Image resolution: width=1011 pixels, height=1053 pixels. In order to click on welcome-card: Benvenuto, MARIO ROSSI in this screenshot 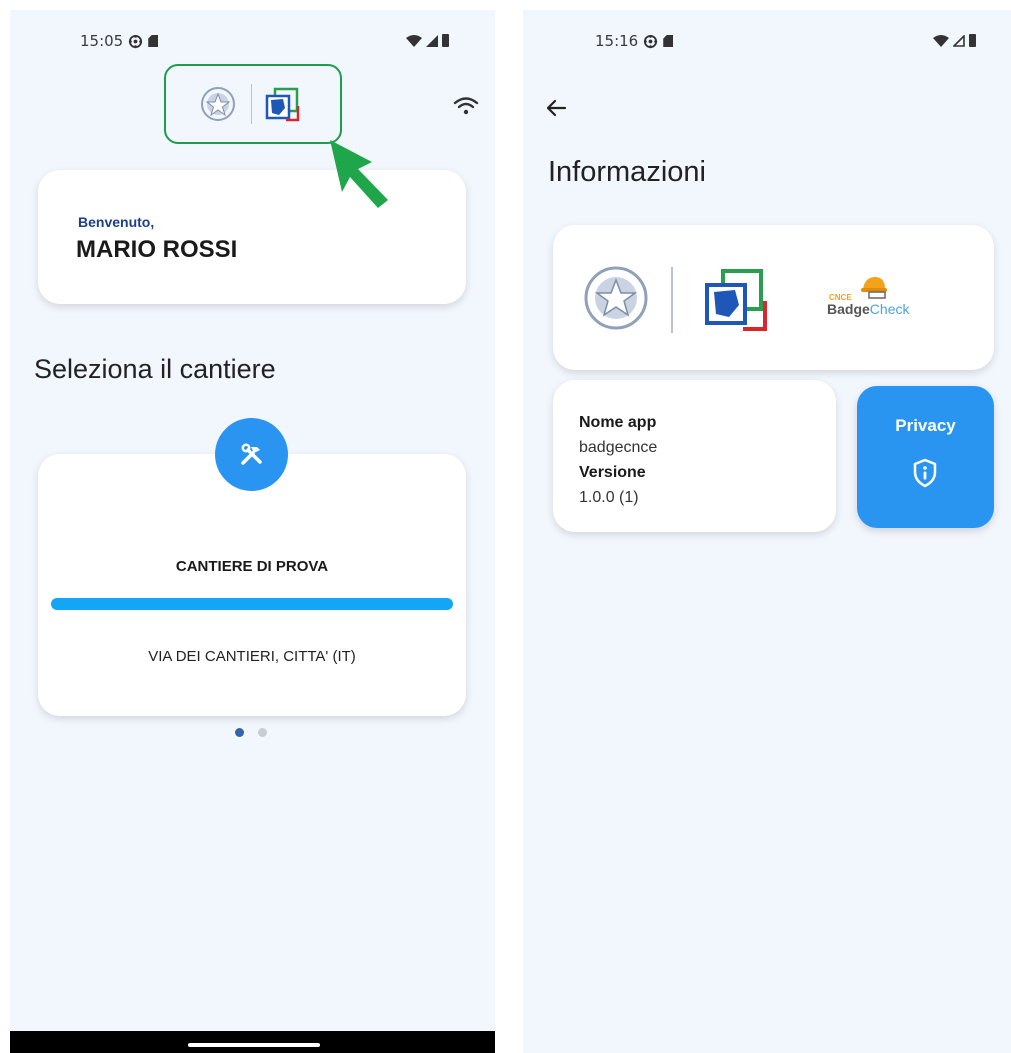, I will do `click(252, 237)`.